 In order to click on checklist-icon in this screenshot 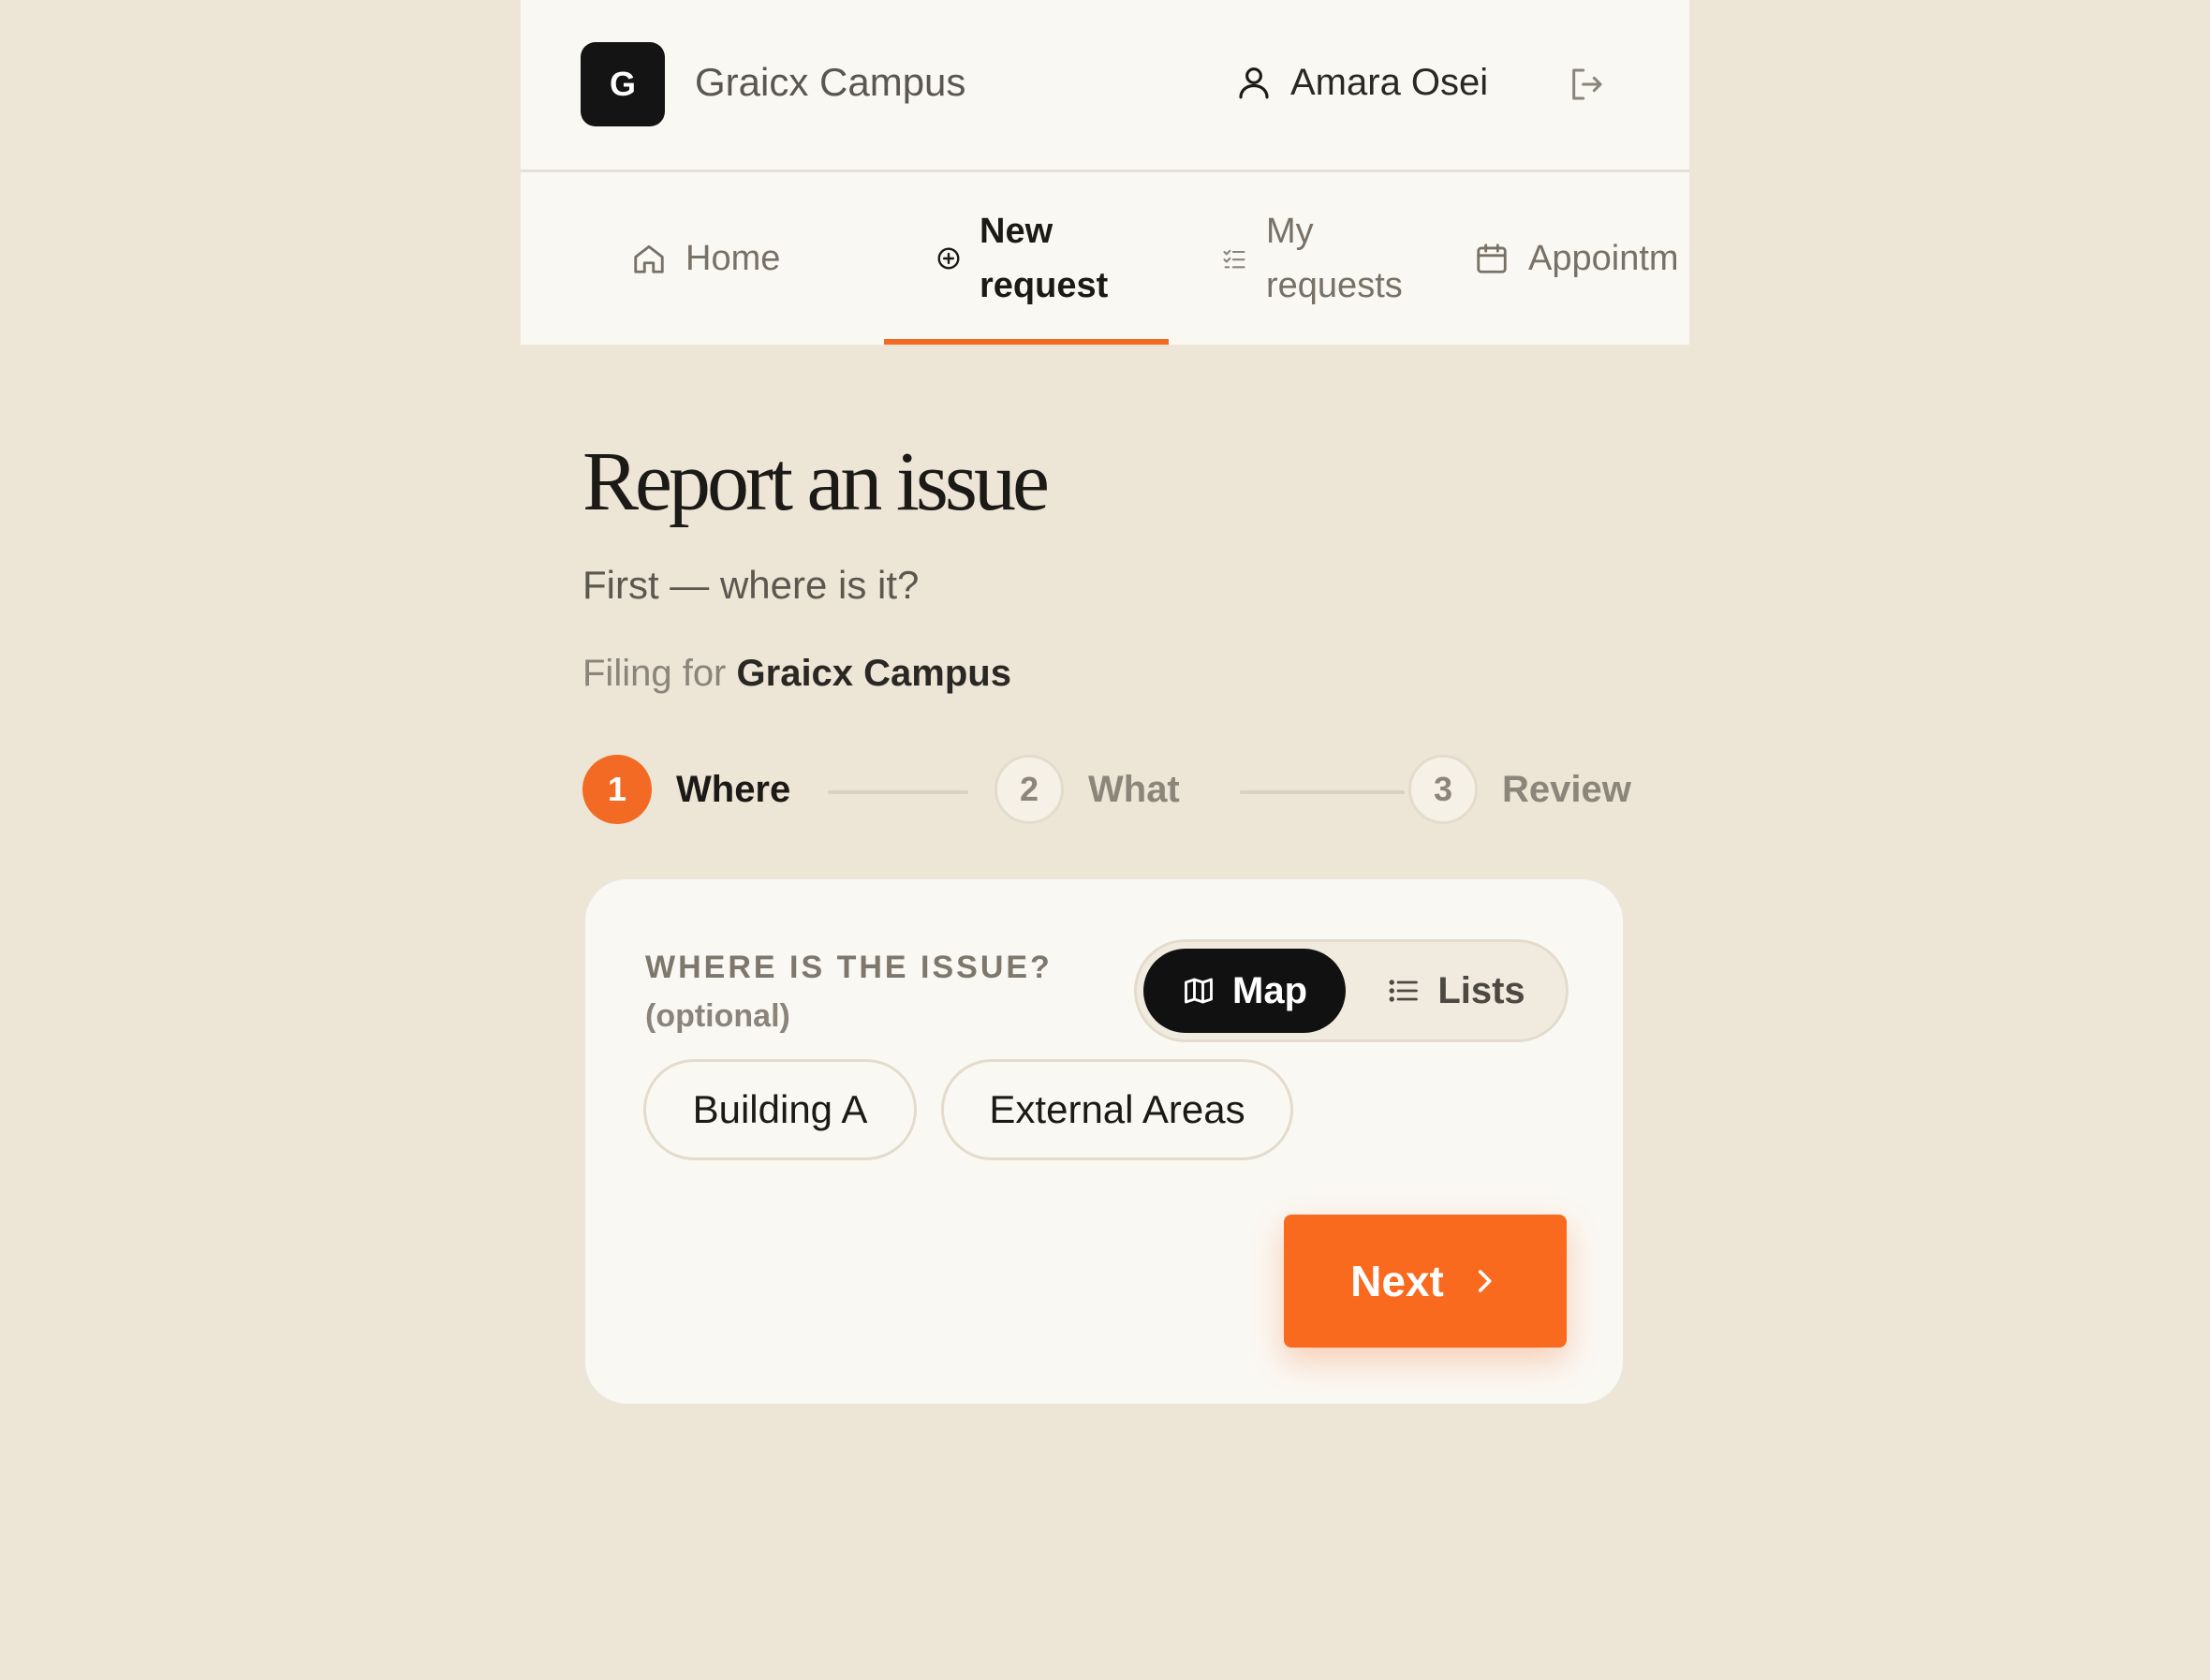, I will do `click(1234, 259)`.